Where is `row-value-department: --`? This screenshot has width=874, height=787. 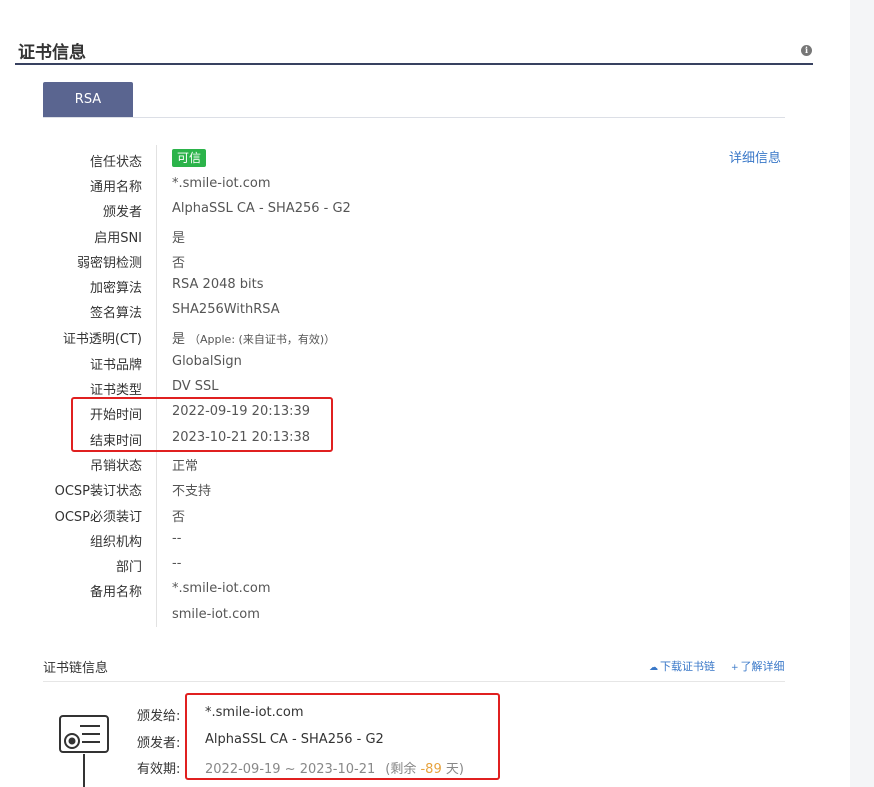 row-value-department: -- is located at coordinates (177, 563).